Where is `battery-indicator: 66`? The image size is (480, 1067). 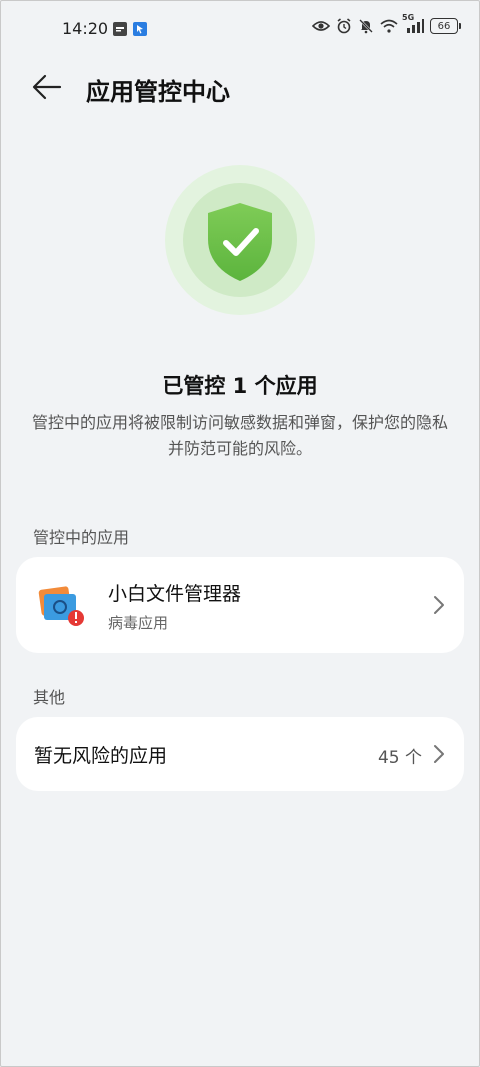
battery-indicator: 66 is located at coordinates (445, 26).